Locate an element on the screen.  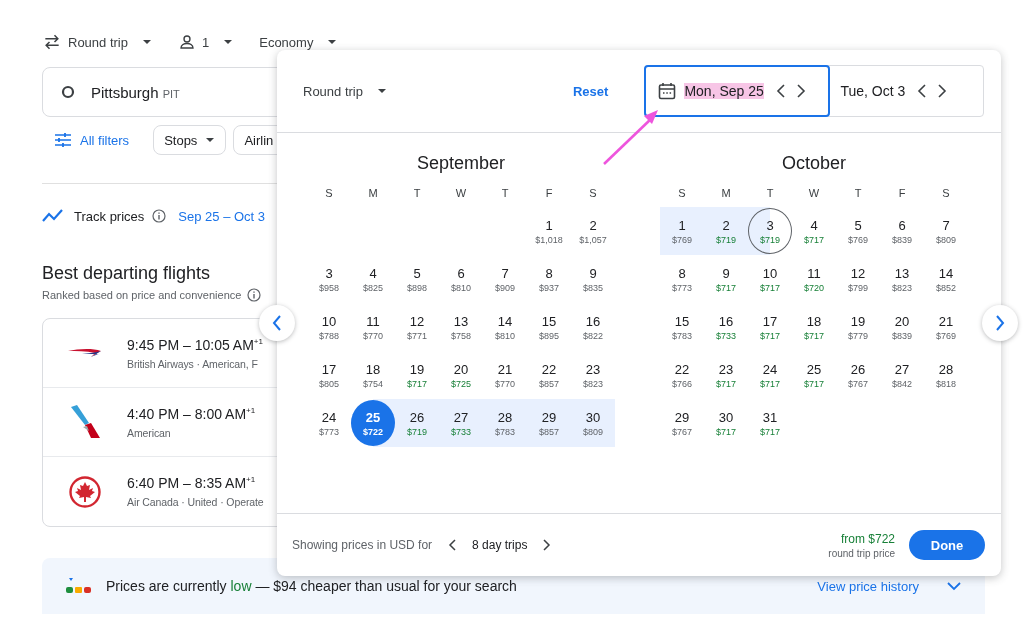
next-month-button is located at coordinates (1000, 323).